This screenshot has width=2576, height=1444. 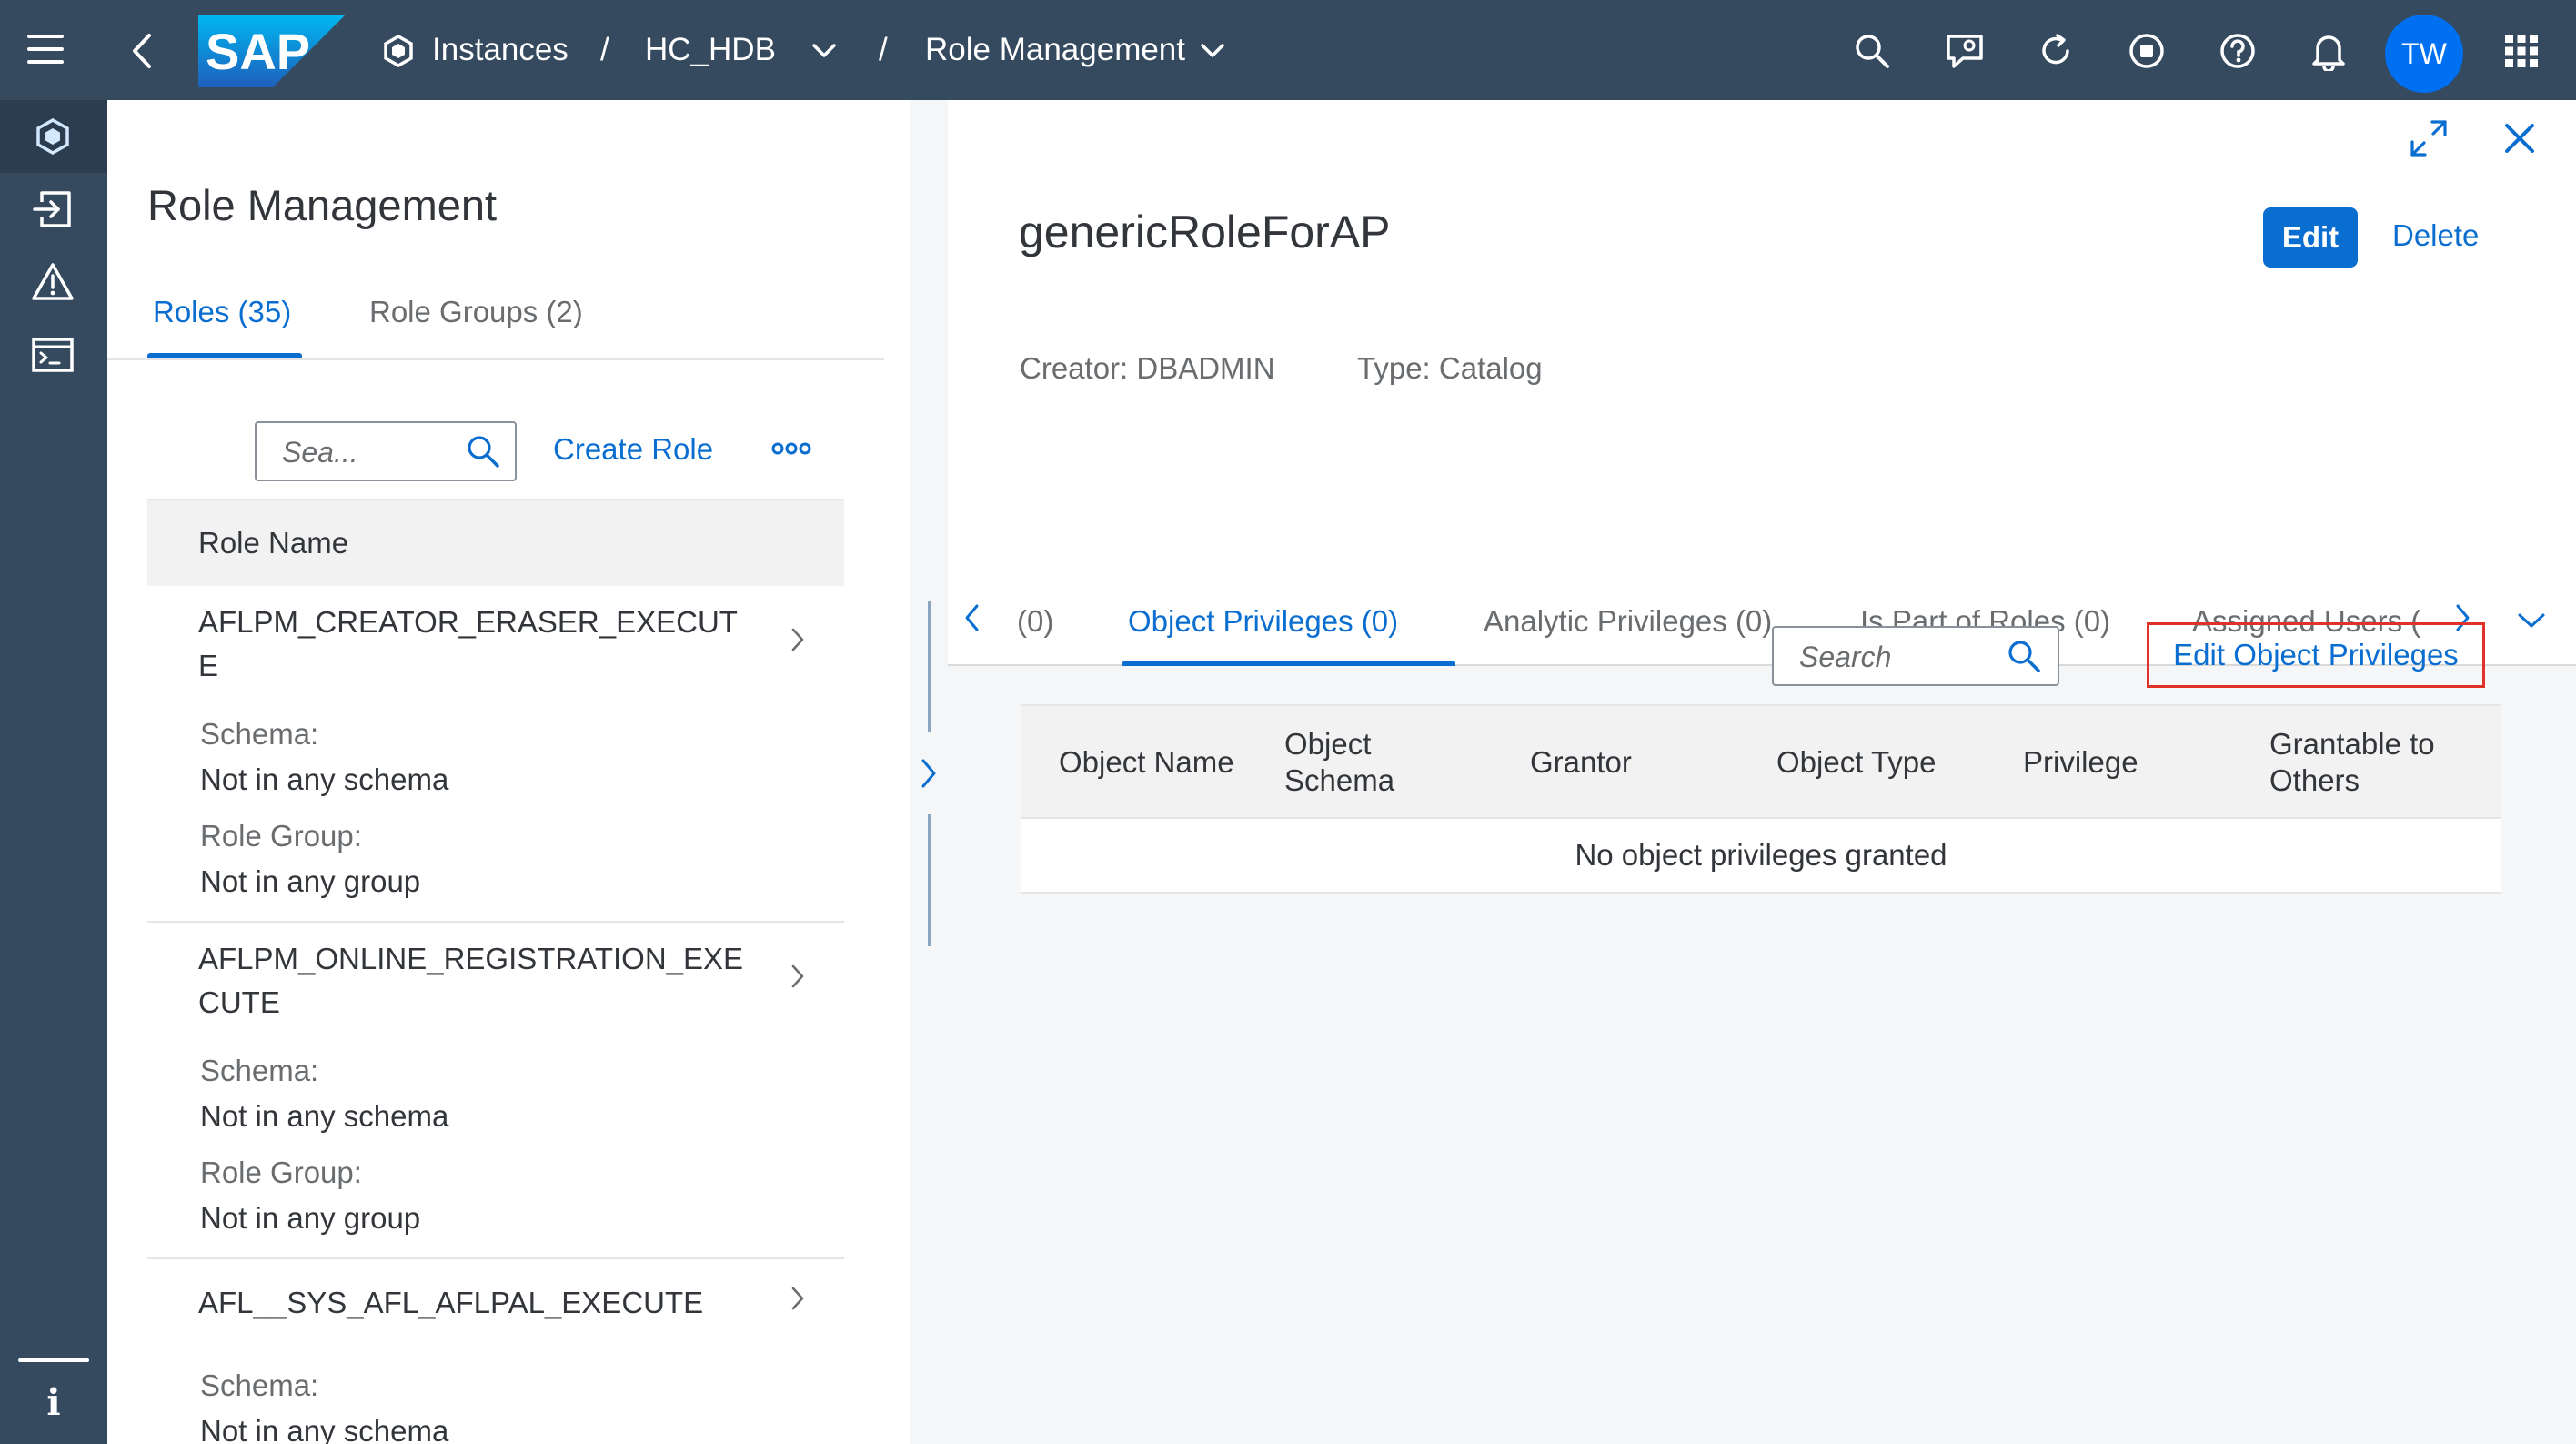 What do you see at coordinates (1761, 856) in the screenshot?
I see `no-data-message: No object privileges granted` at bounding box center [1761, 856].